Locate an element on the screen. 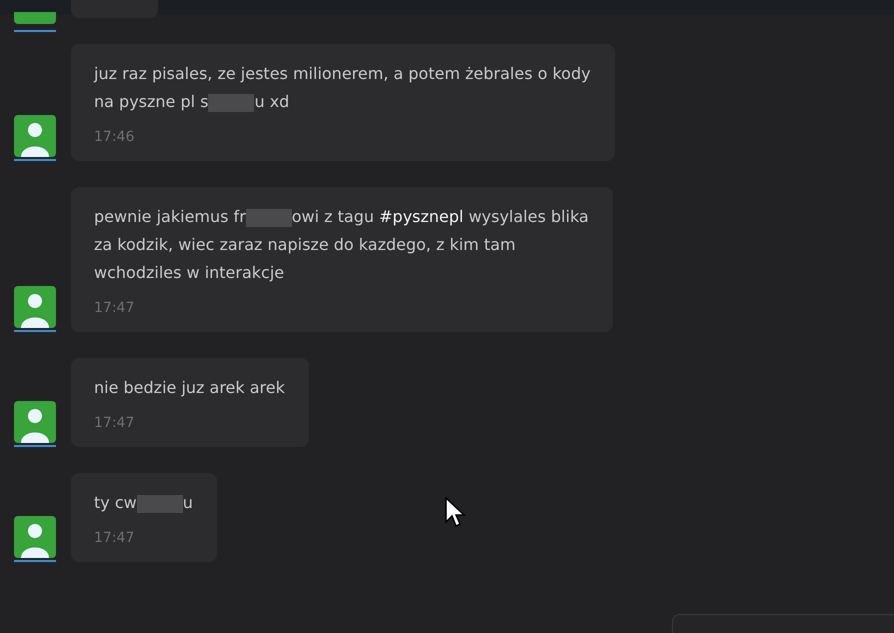 This screenshot has height=633, width=894. mouse-cursor-icon is located at coordinates (456, 513).